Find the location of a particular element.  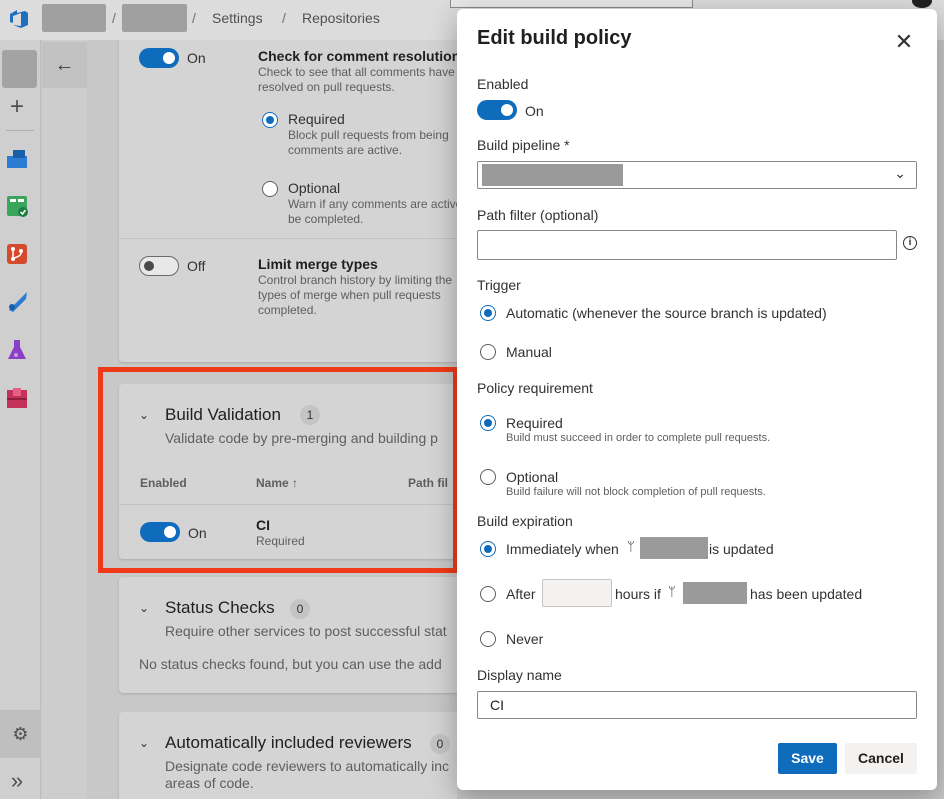

status-checks-chevron-icon: ⌄ is located at coordinates (144, 608).